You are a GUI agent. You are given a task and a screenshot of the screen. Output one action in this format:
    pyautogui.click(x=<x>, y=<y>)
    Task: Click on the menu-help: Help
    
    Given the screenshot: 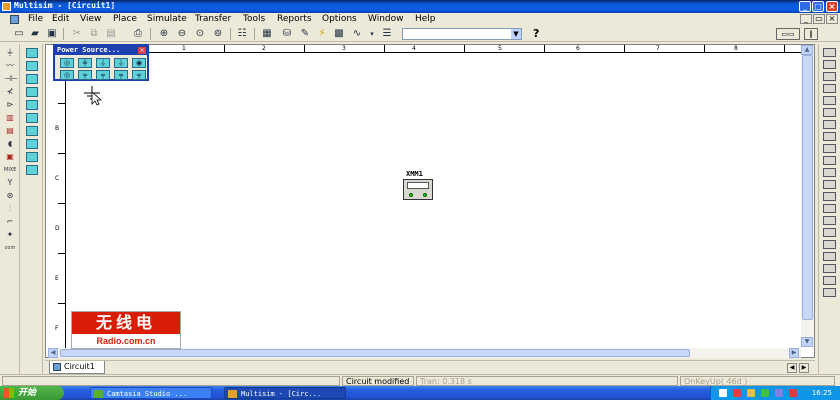 What is the action you would take?
    pyautogui.click(x=425, y=19)
    